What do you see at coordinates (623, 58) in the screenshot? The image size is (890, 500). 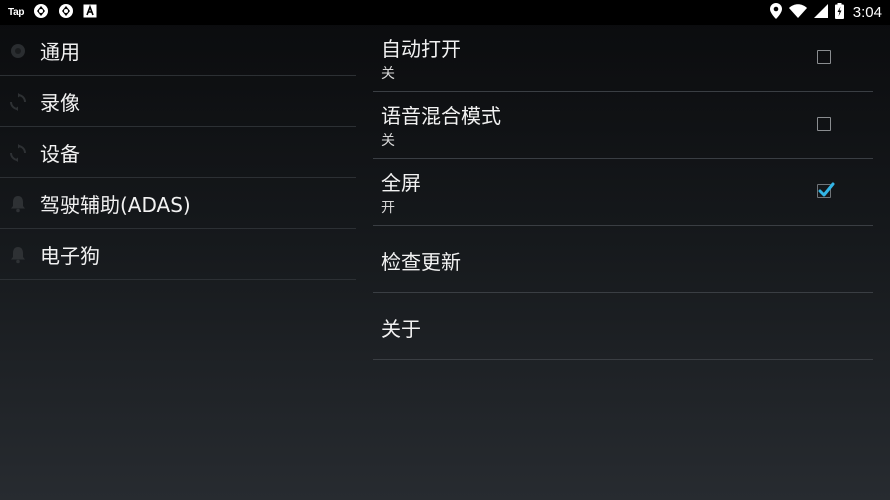 I see `pref-auto-open: 自动打开 关` at bounding box center [623, 58].